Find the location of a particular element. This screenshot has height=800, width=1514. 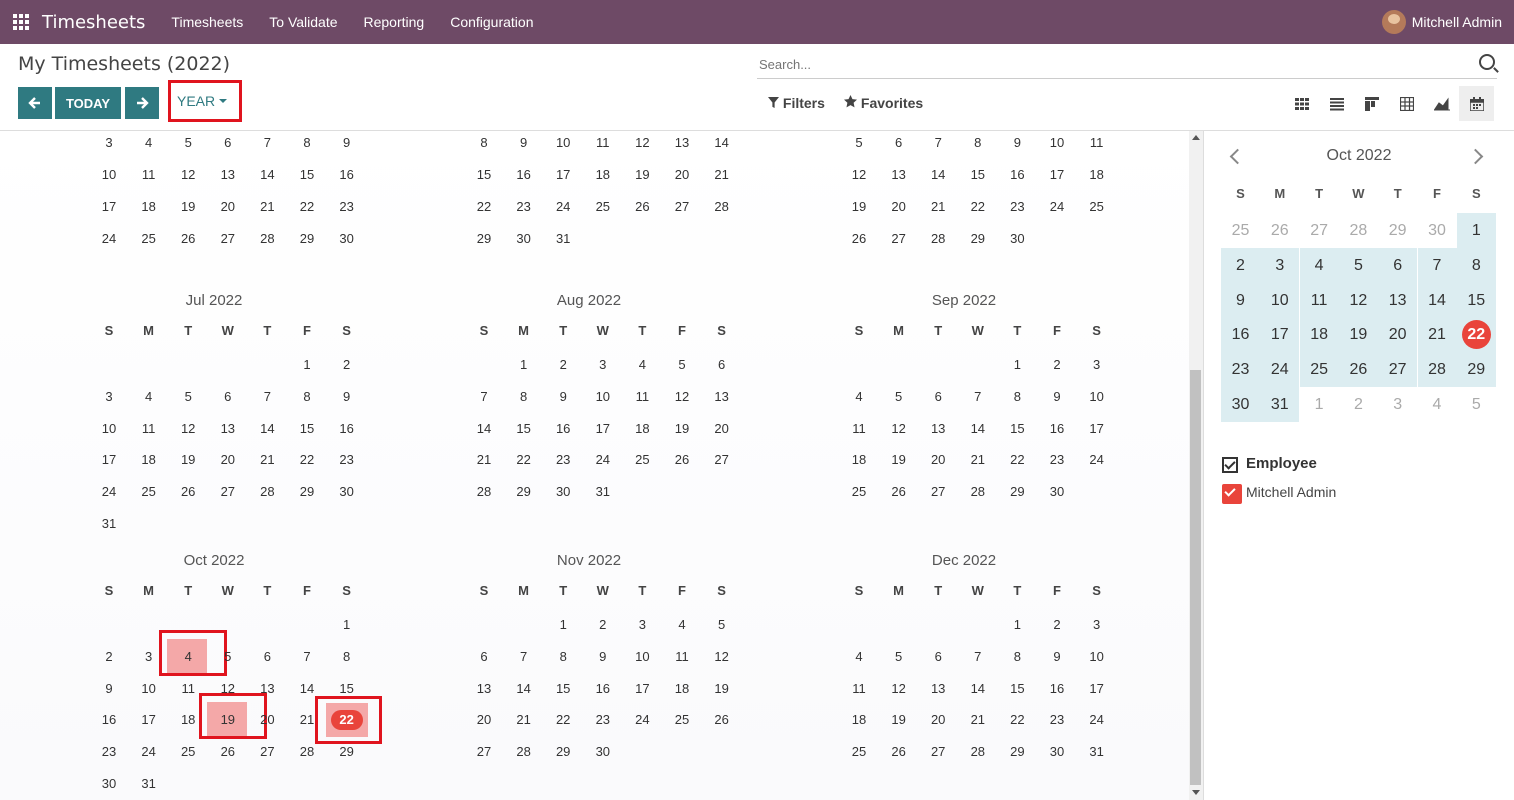

grid-view-button is located at coordinates (1406, 103).